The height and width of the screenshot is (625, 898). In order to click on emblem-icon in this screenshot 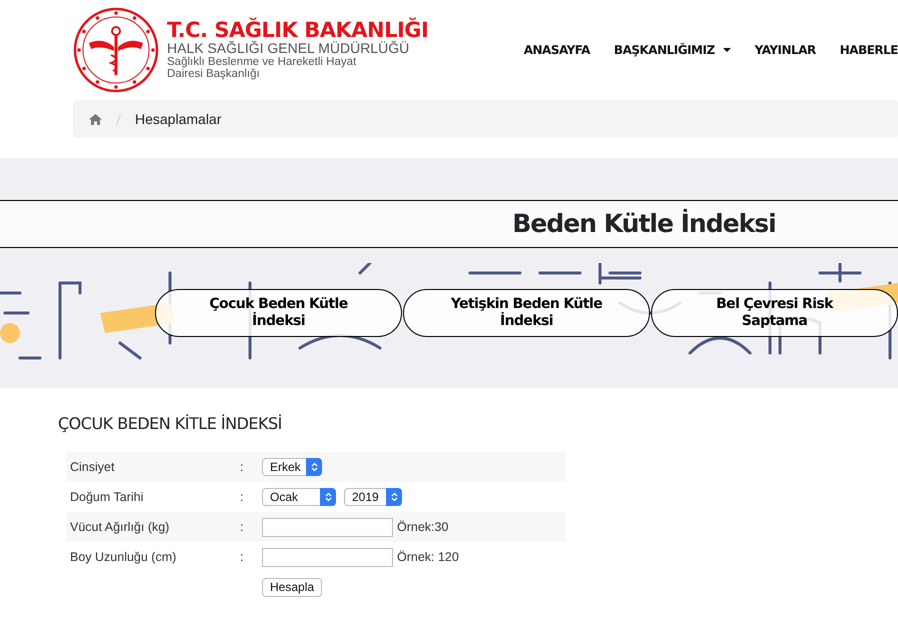, I will do `click(116, 50)`.